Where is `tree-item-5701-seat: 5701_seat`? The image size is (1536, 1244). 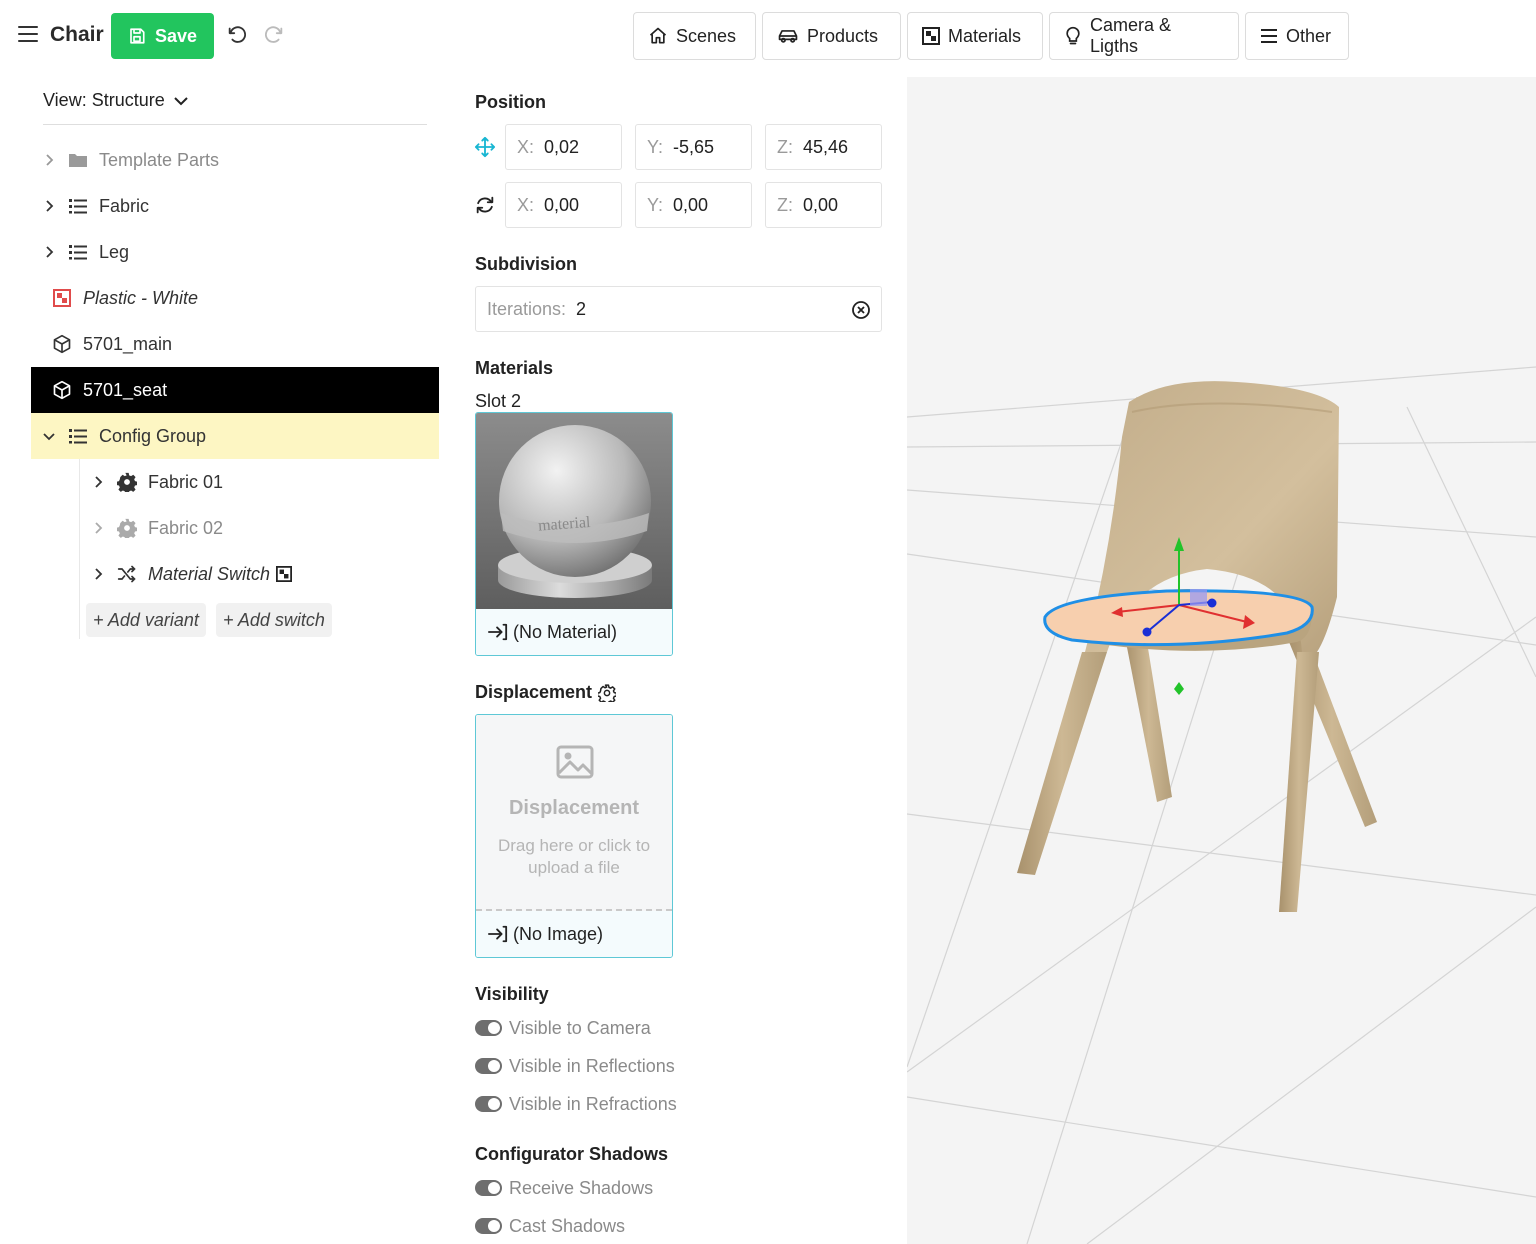 tree-item-5701-seat: 5701_seat is located at coordinates (235, 390).